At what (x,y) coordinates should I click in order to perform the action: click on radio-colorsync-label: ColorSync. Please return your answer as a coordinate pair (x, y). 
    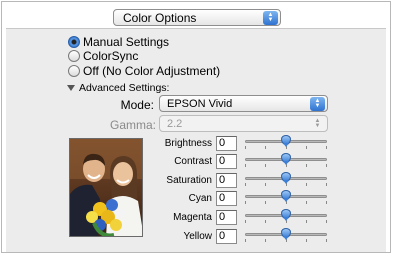
    Looking at the image, I should click on (111, 56).